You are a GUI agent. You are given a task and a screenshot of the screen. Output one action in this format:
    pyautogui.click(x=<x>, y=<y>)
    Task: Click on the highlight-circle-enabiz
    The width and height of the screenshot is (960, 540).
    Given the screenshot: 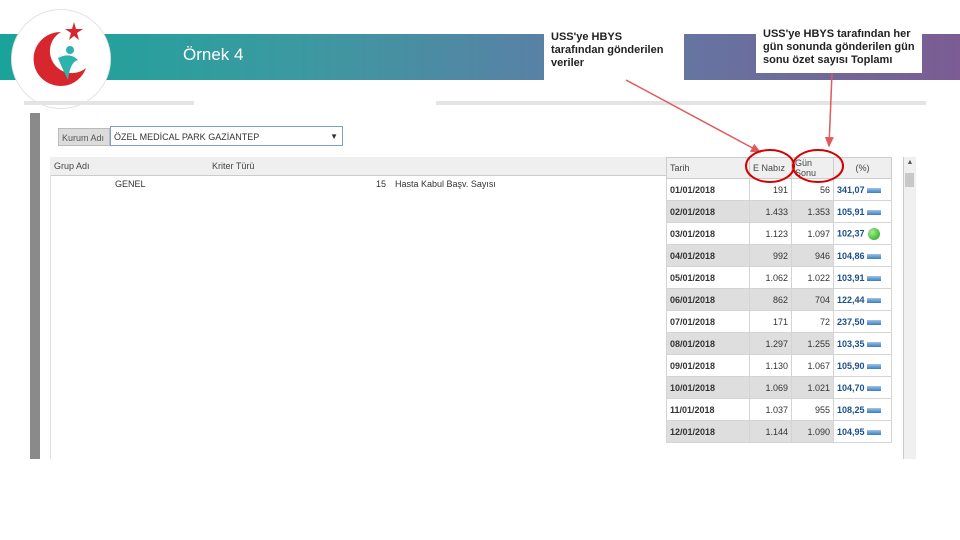 What is the action you would take?
    pyautogui.click(x=770, y=166)
    